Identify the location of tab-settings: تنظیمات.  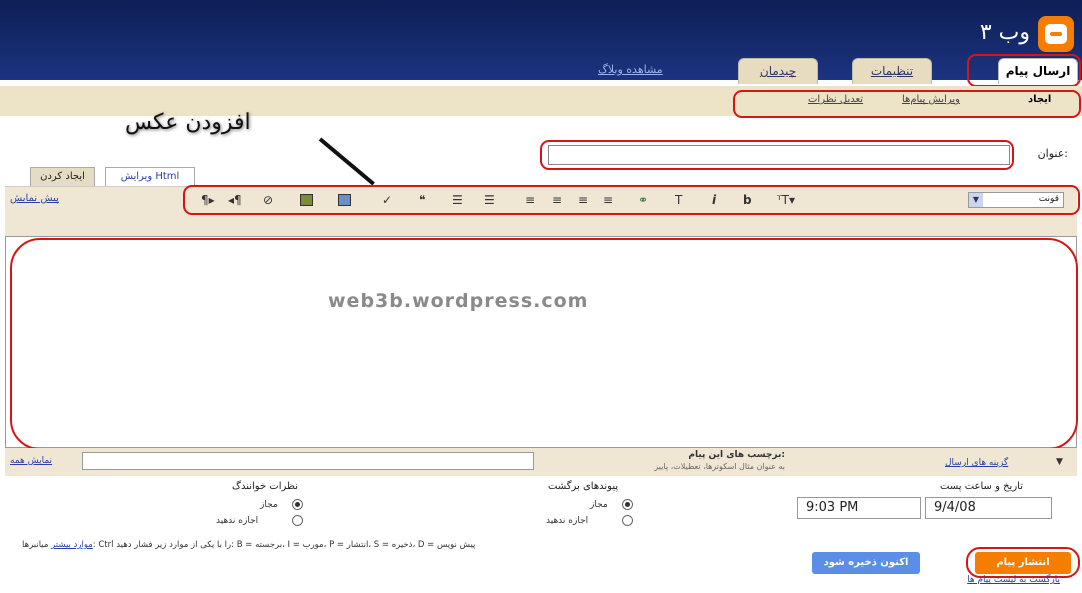
(892, 71).